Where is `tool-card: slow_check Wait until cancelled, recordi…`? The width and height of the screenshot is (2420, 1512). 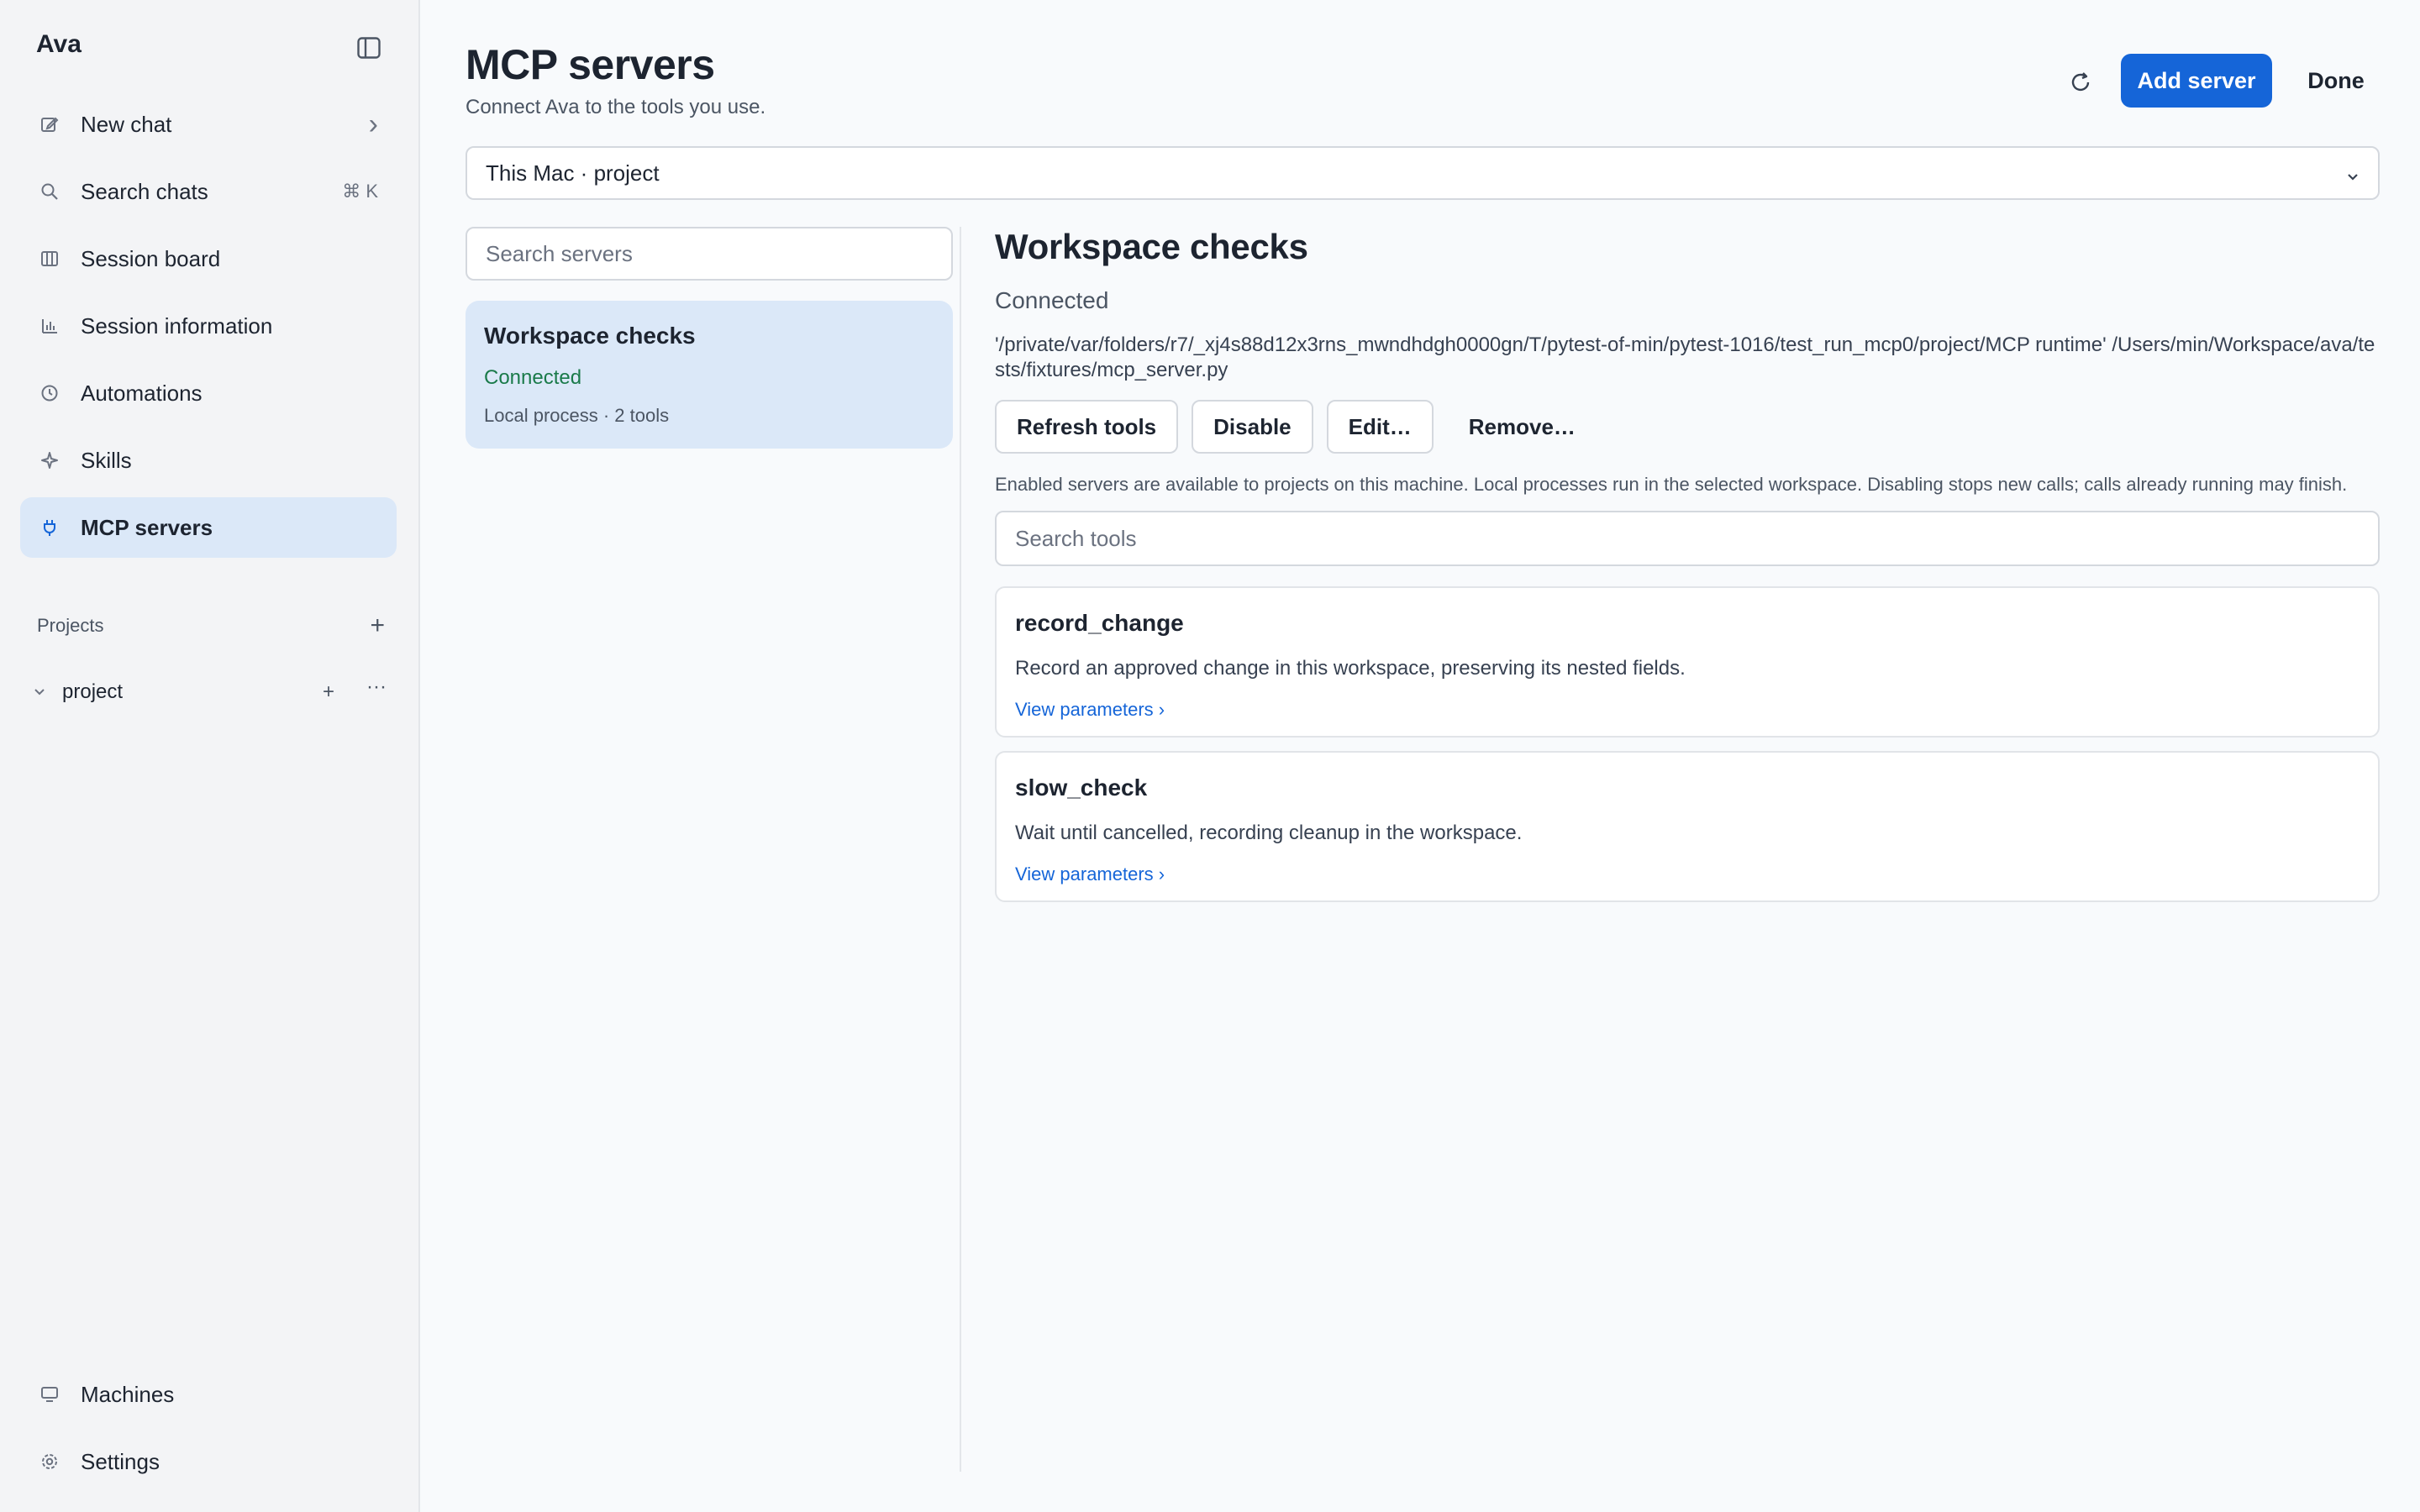
tool-card: slow_check Wait until cancelled, recordi… is located at coordinates (1687, 826).